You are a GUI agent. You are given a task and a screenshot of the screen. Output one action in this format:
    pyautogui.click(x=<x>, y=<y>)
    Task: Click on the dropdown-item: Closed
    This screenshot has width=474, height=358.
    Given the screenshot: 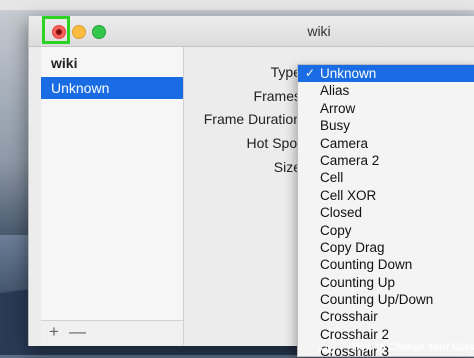 What is the action you would take?
    pyautogui.click(x=386, y=212)
    